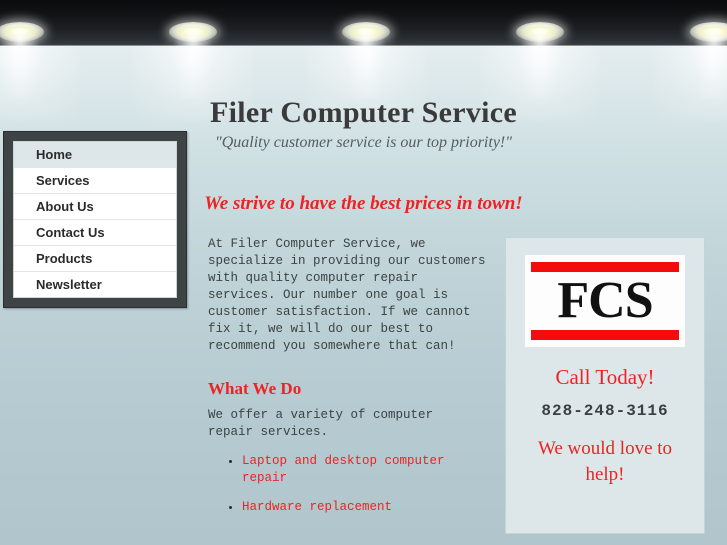 The width and height of the screenshot is (727, 545). Describe the element at coordinates (605, 267) in the screenshot. I see `logo-bar-top` at that location.